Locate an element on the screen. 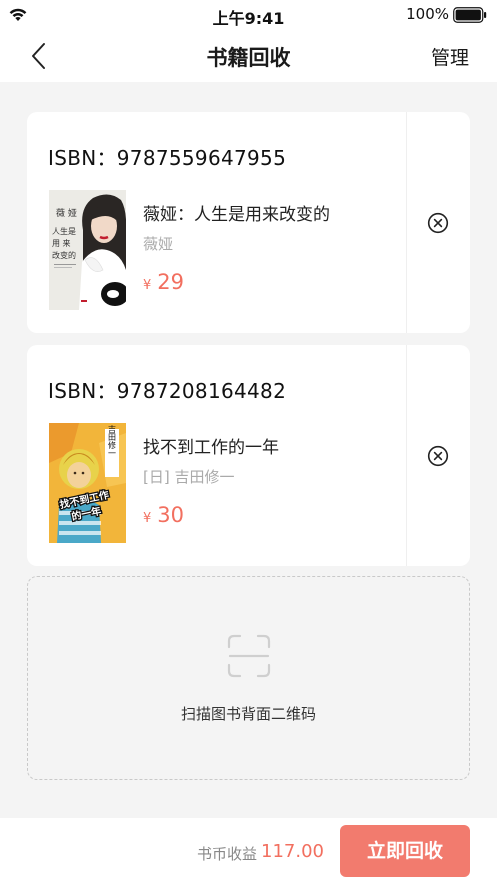  bottom-bar: 书币收益 117.00 立即回收 is located at coordinates (248, 850).